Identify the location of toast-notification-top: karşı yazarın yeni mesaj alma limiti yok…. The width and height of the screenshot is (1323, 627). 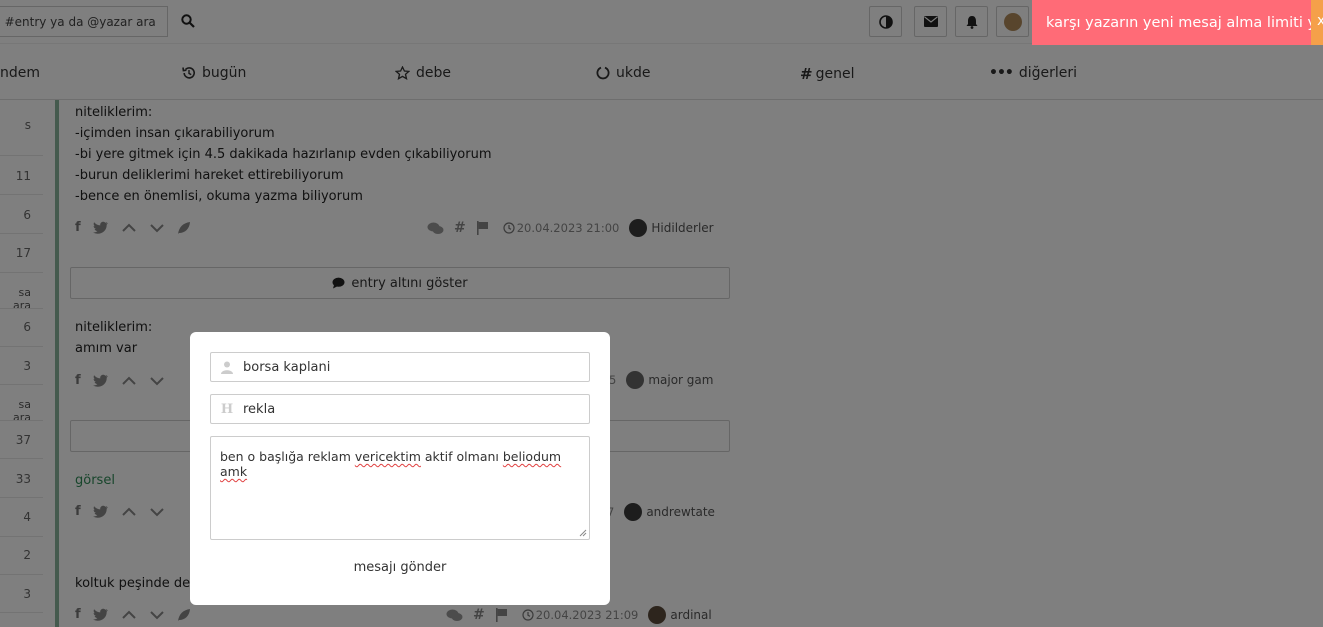
(1177, 22).